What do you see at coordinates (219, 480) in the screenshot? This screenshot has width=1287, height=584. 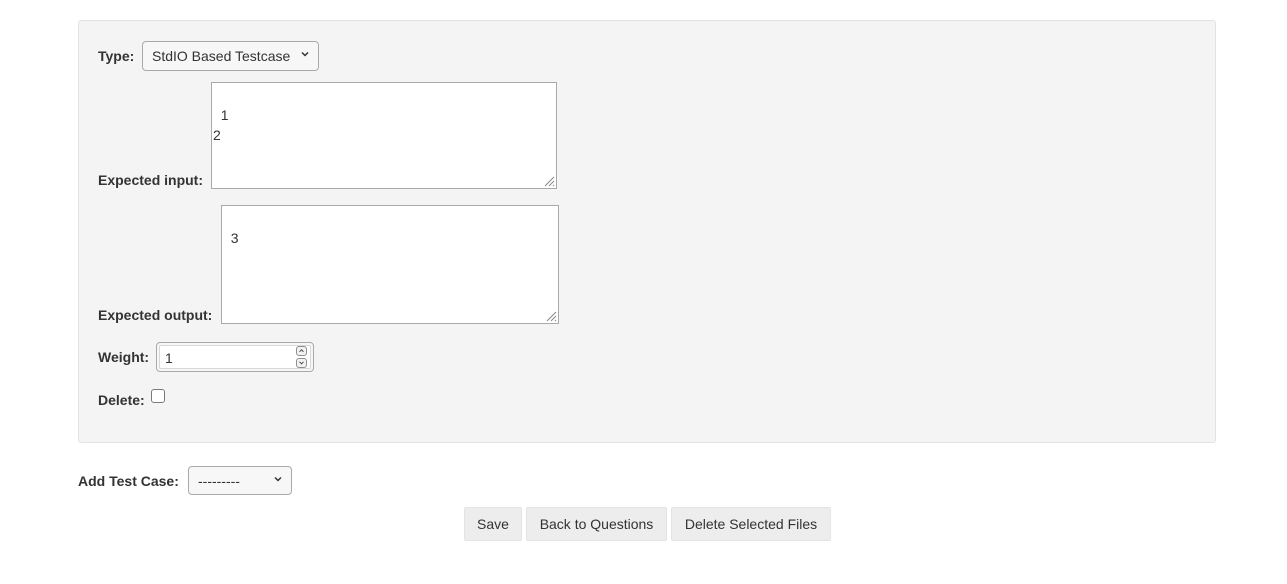 I see `add-test-case-value: ---------` at bounding box center [219, 480].